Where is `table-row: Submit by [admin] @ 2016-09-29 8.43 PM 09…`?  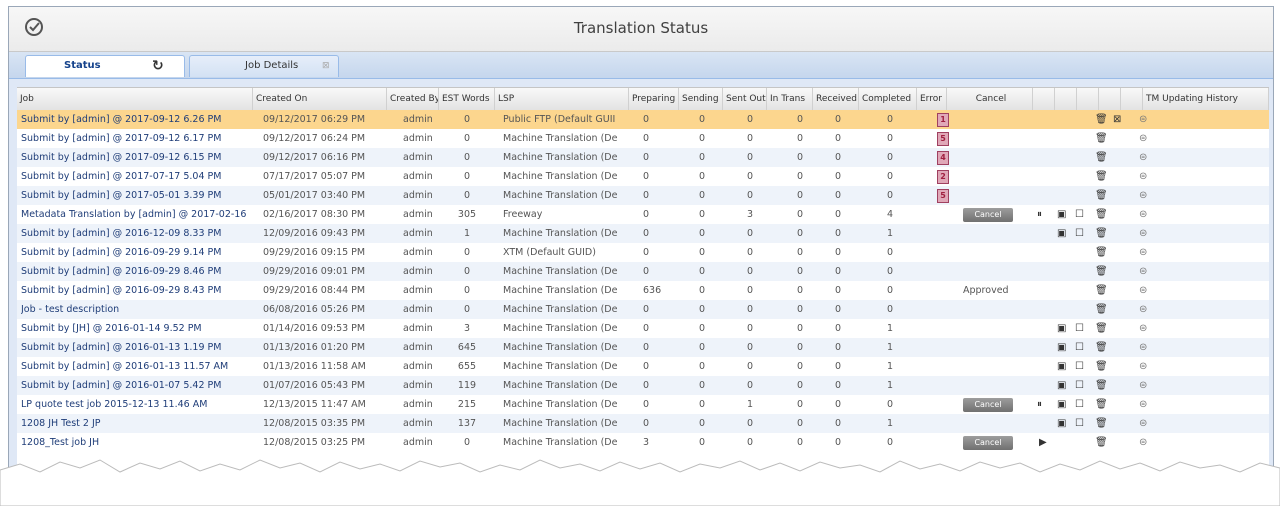 table-row: Submit by [admin] @ 2016-09-29 8.43 PM 09… is located at coordinates (643, 290).